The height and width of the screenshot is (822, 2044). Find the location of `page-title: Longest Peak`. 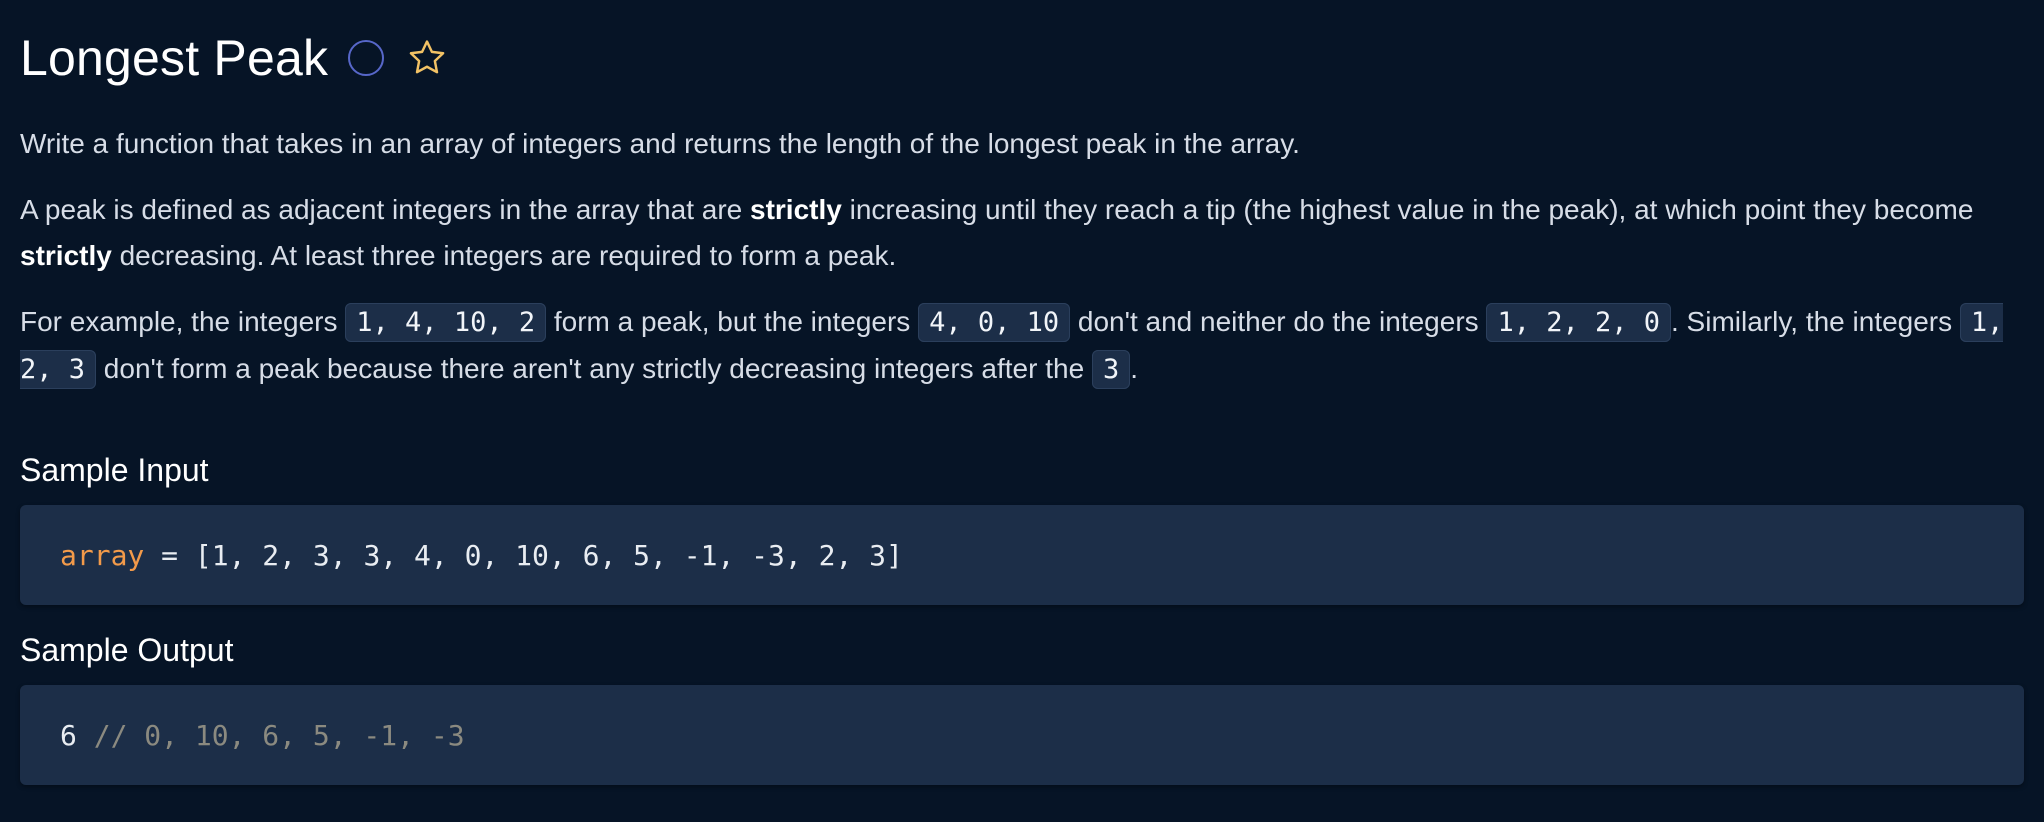

page-title: Longest Peak is located at coordinates (174, 58).